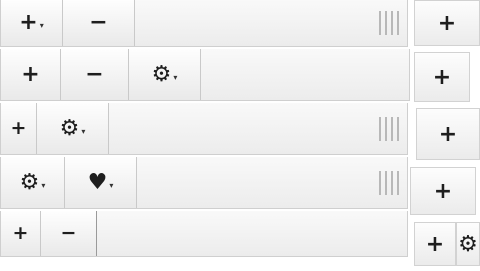  I want to click on side-add-button-3: +, so click(448, 134).